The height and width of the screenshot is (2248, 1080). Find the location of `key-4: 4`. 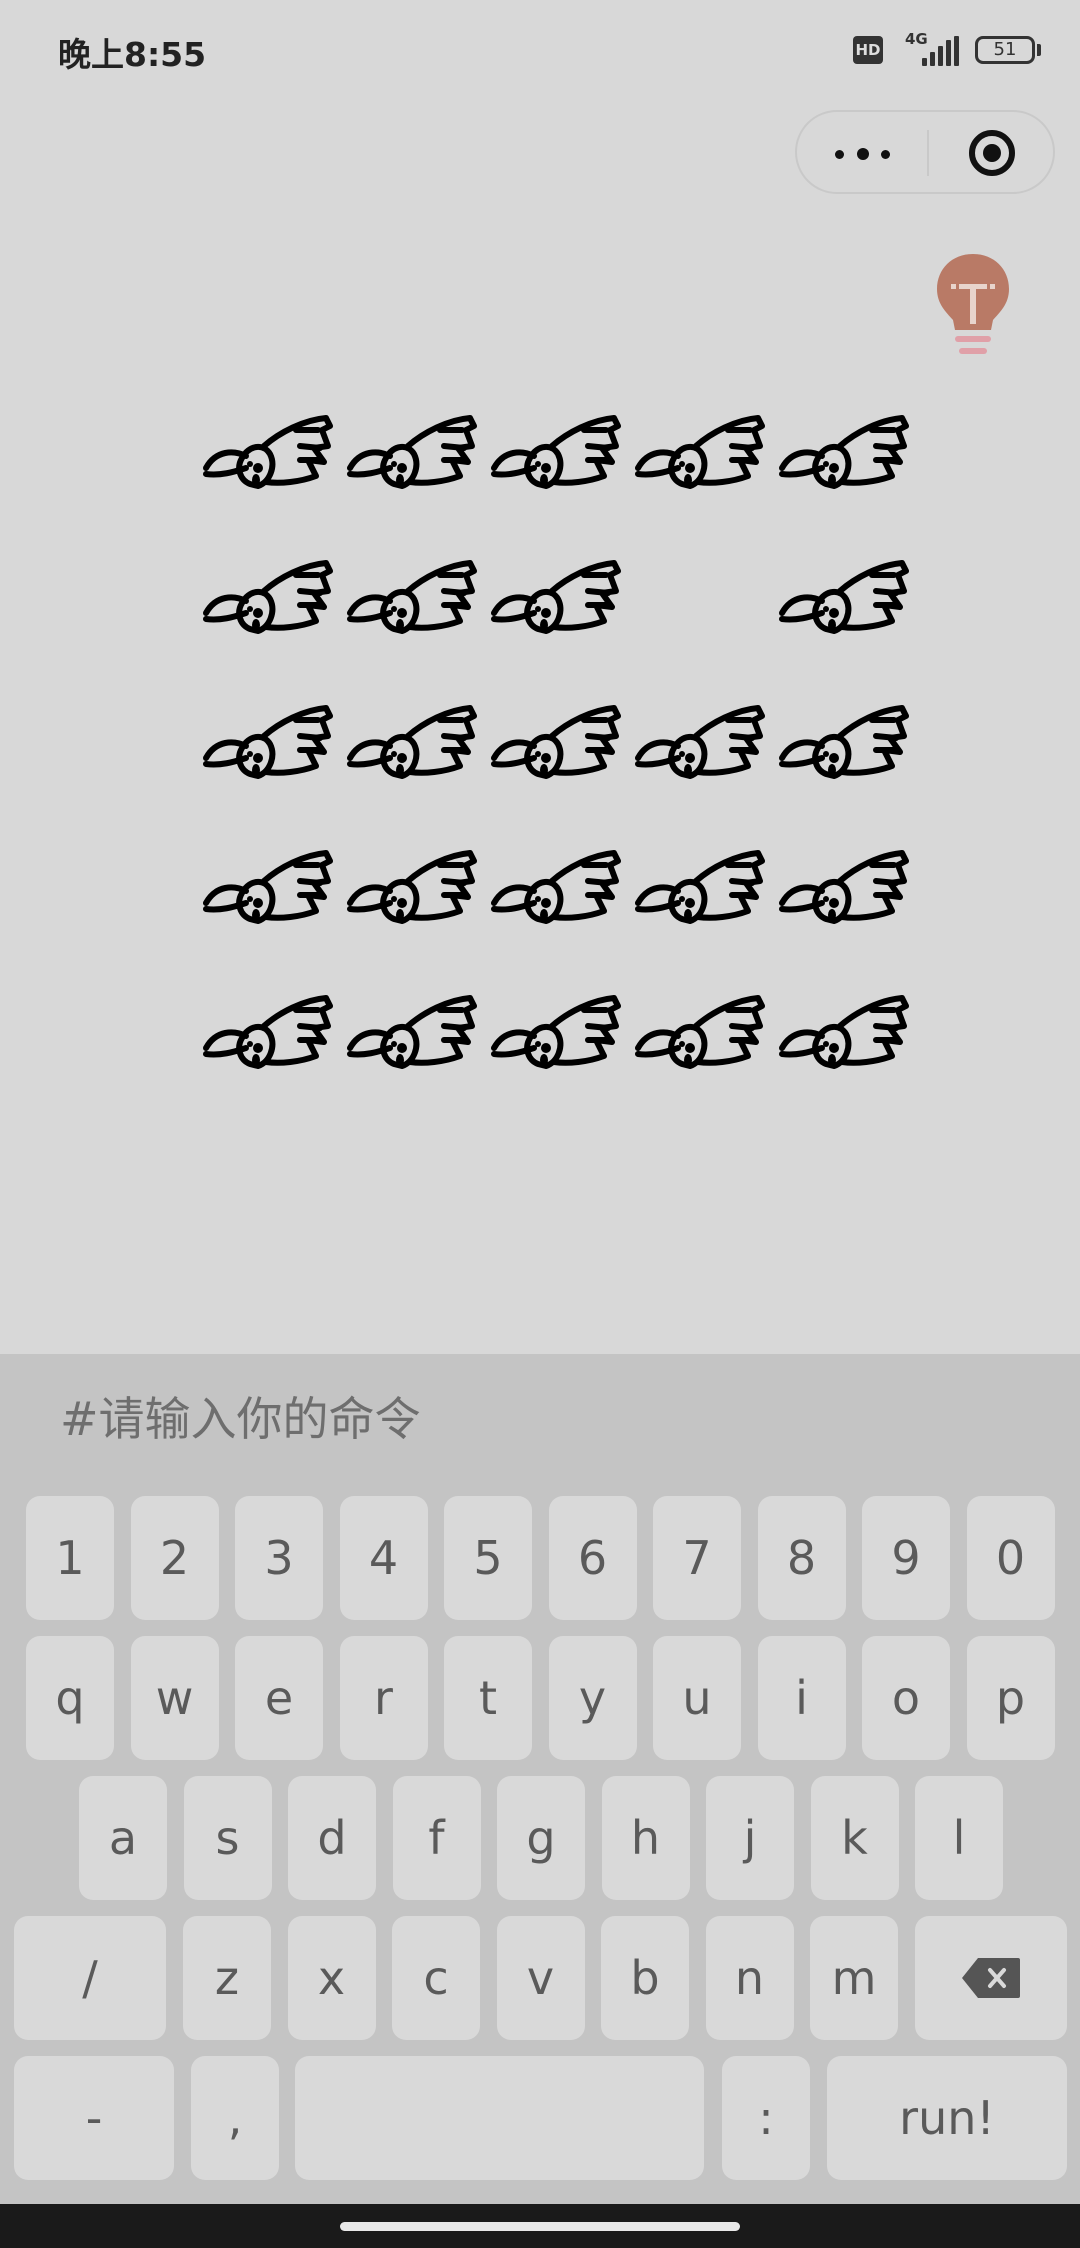

key-4: 4 is located at coordinates (383, 1558).